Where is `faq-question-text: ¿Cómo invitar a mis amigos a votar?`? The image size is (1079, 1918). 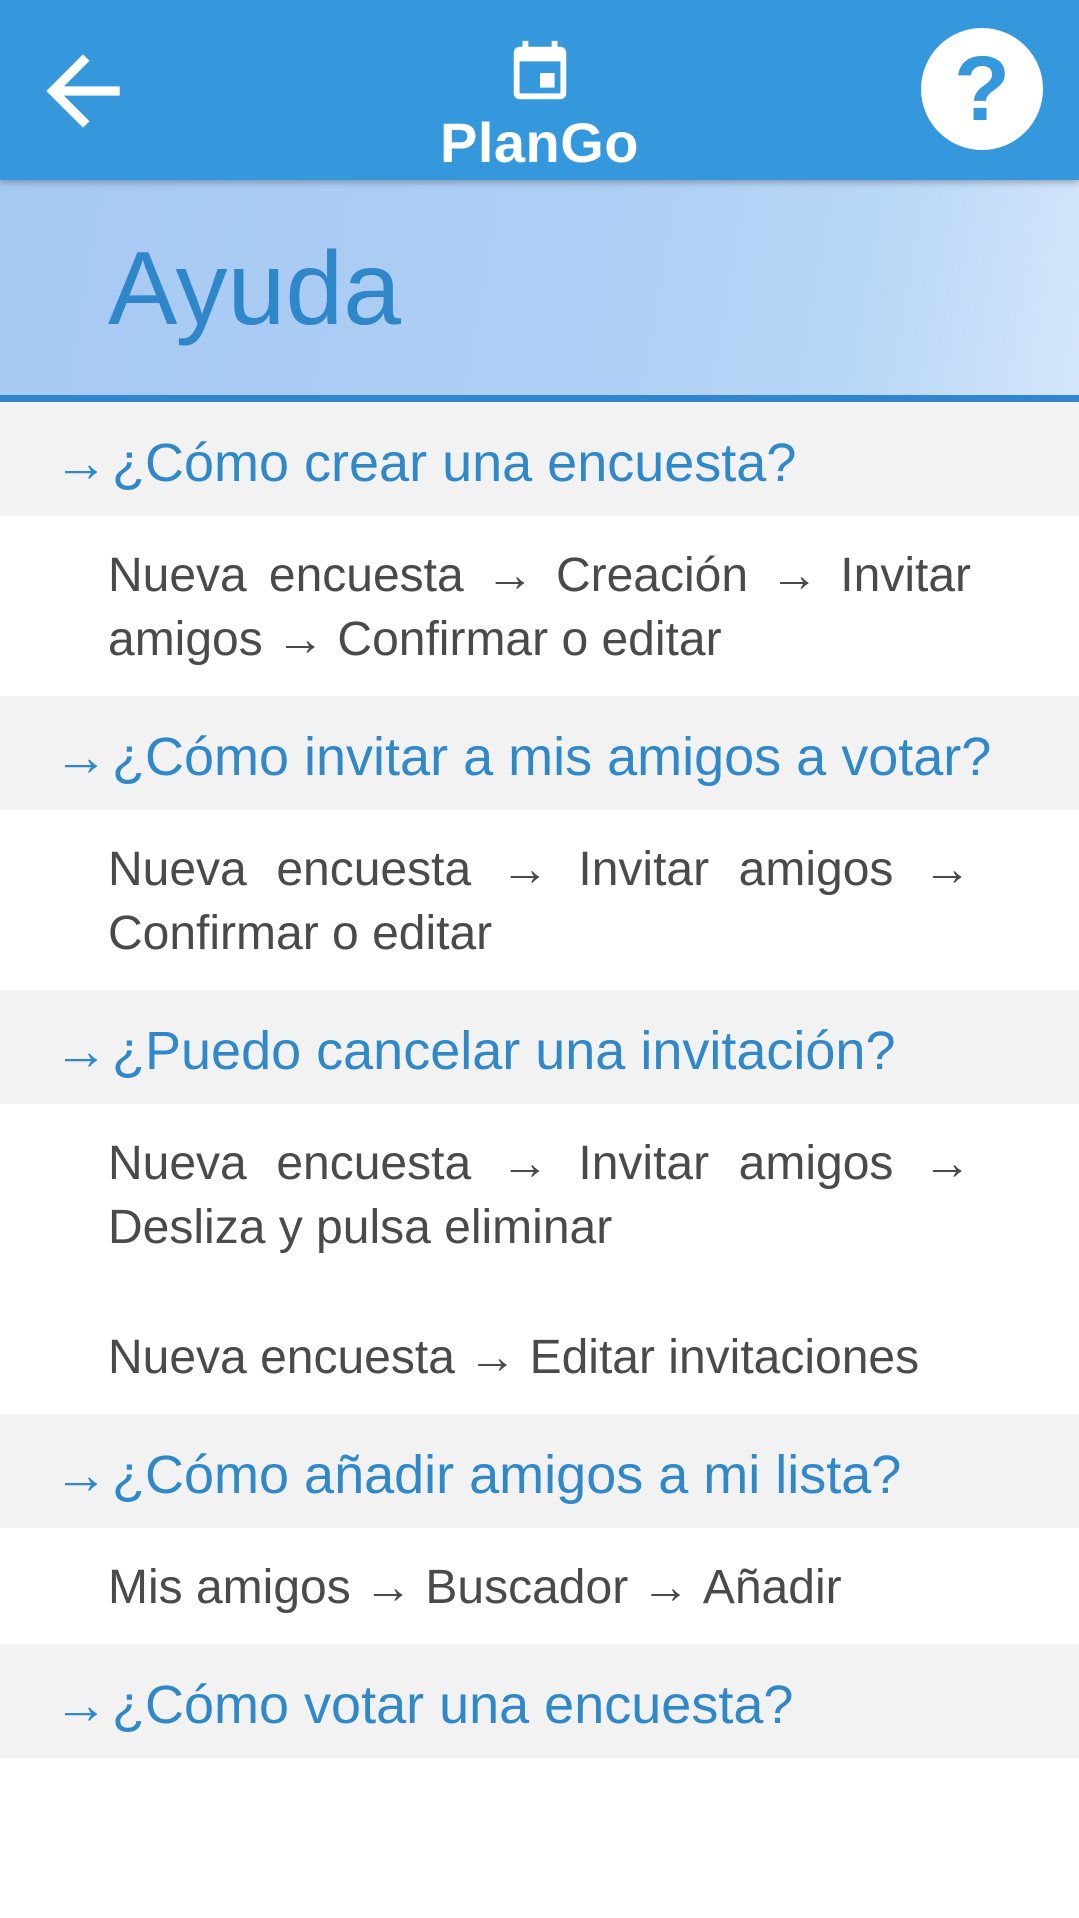 faq-question-text: ¿Cómo invitar a mis amigos a votar? is located at coordinates (552, 757).